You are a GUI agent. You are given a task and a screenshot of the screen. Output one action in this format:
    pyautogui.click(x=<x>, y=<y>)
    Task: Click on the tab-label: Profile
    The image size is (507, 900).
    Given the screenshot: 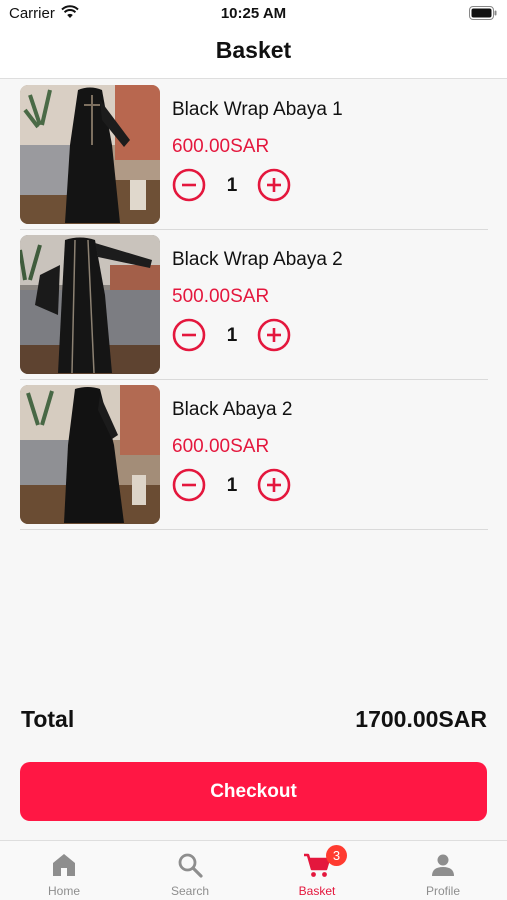 What is the action you would take?
    pyautogui.click(x=442, y=891)
    